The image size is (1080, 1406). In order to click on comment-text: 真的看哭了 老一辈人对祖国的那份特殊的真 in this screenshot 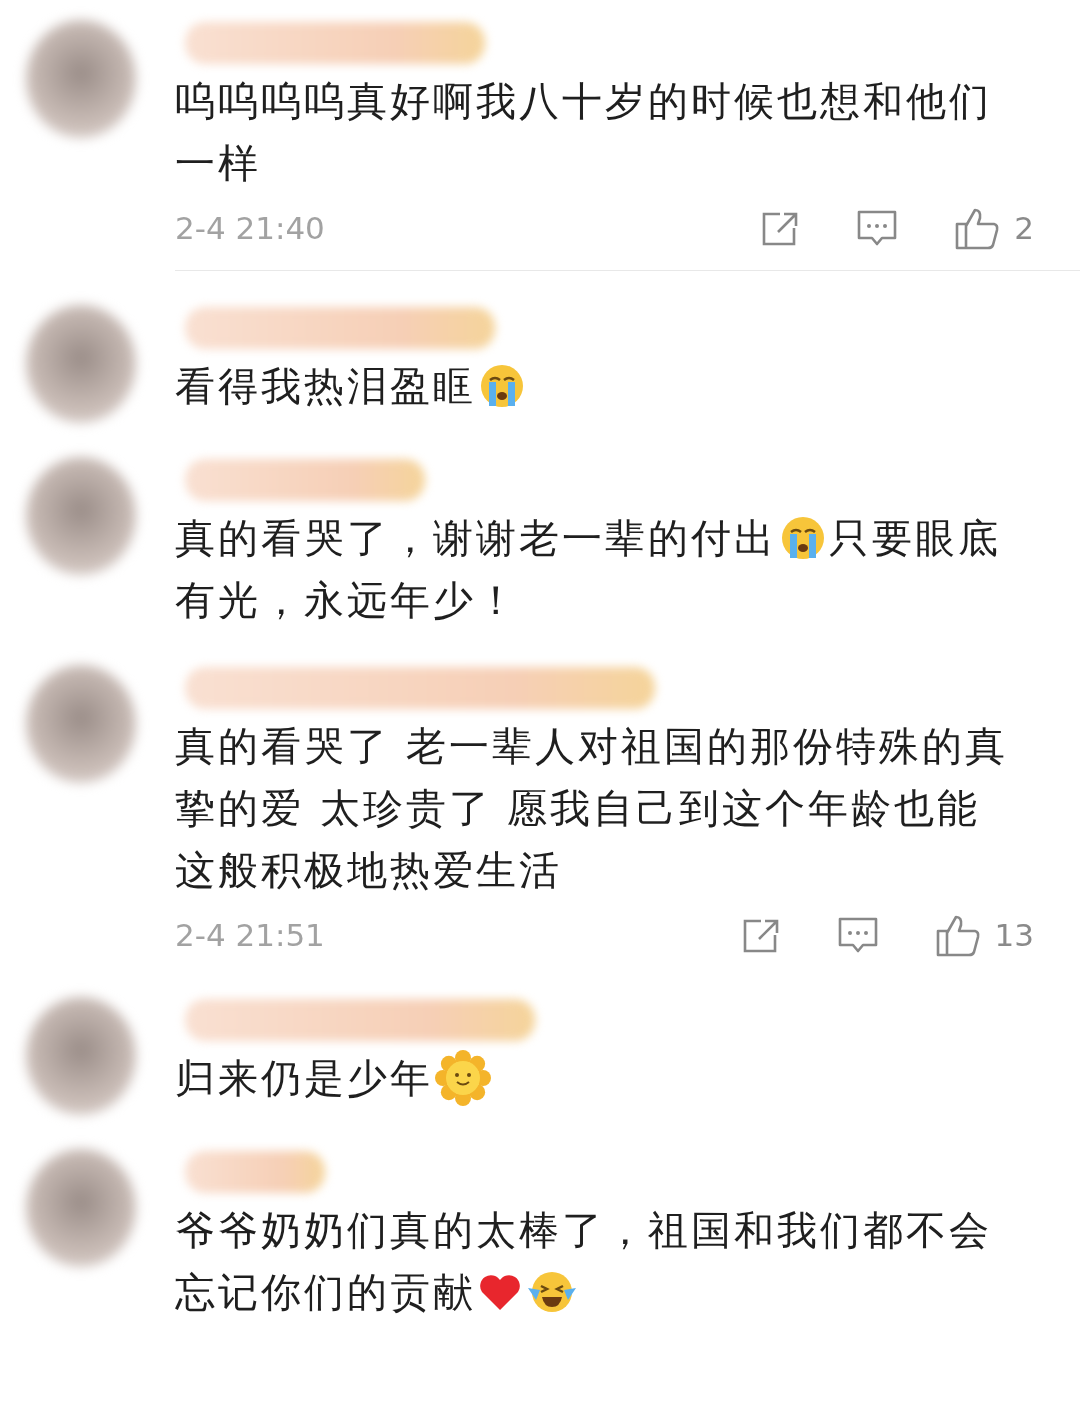, I will do `click(591, 746)`.